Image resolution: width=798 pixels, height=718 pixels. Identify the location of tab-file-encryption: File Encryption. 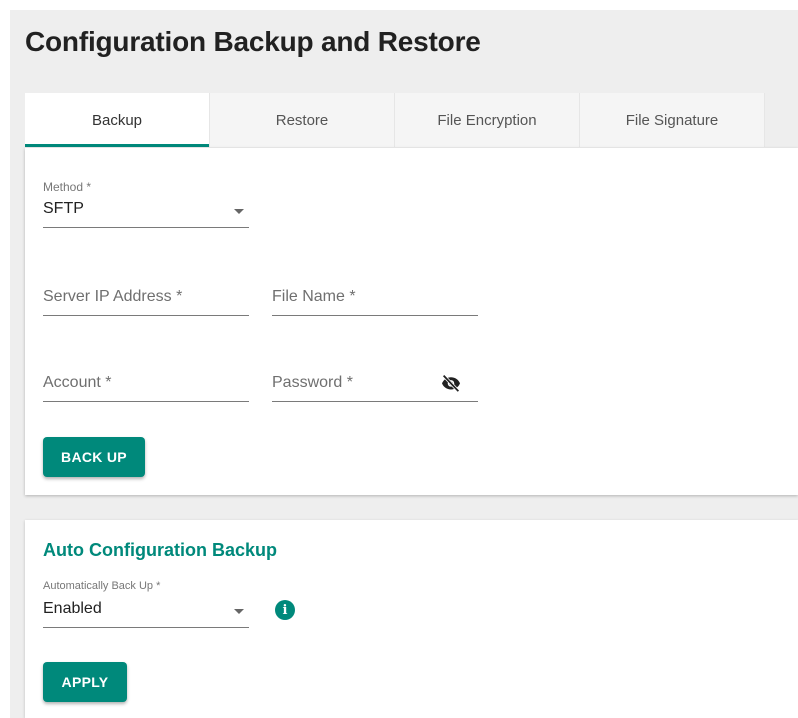
(487, 120).